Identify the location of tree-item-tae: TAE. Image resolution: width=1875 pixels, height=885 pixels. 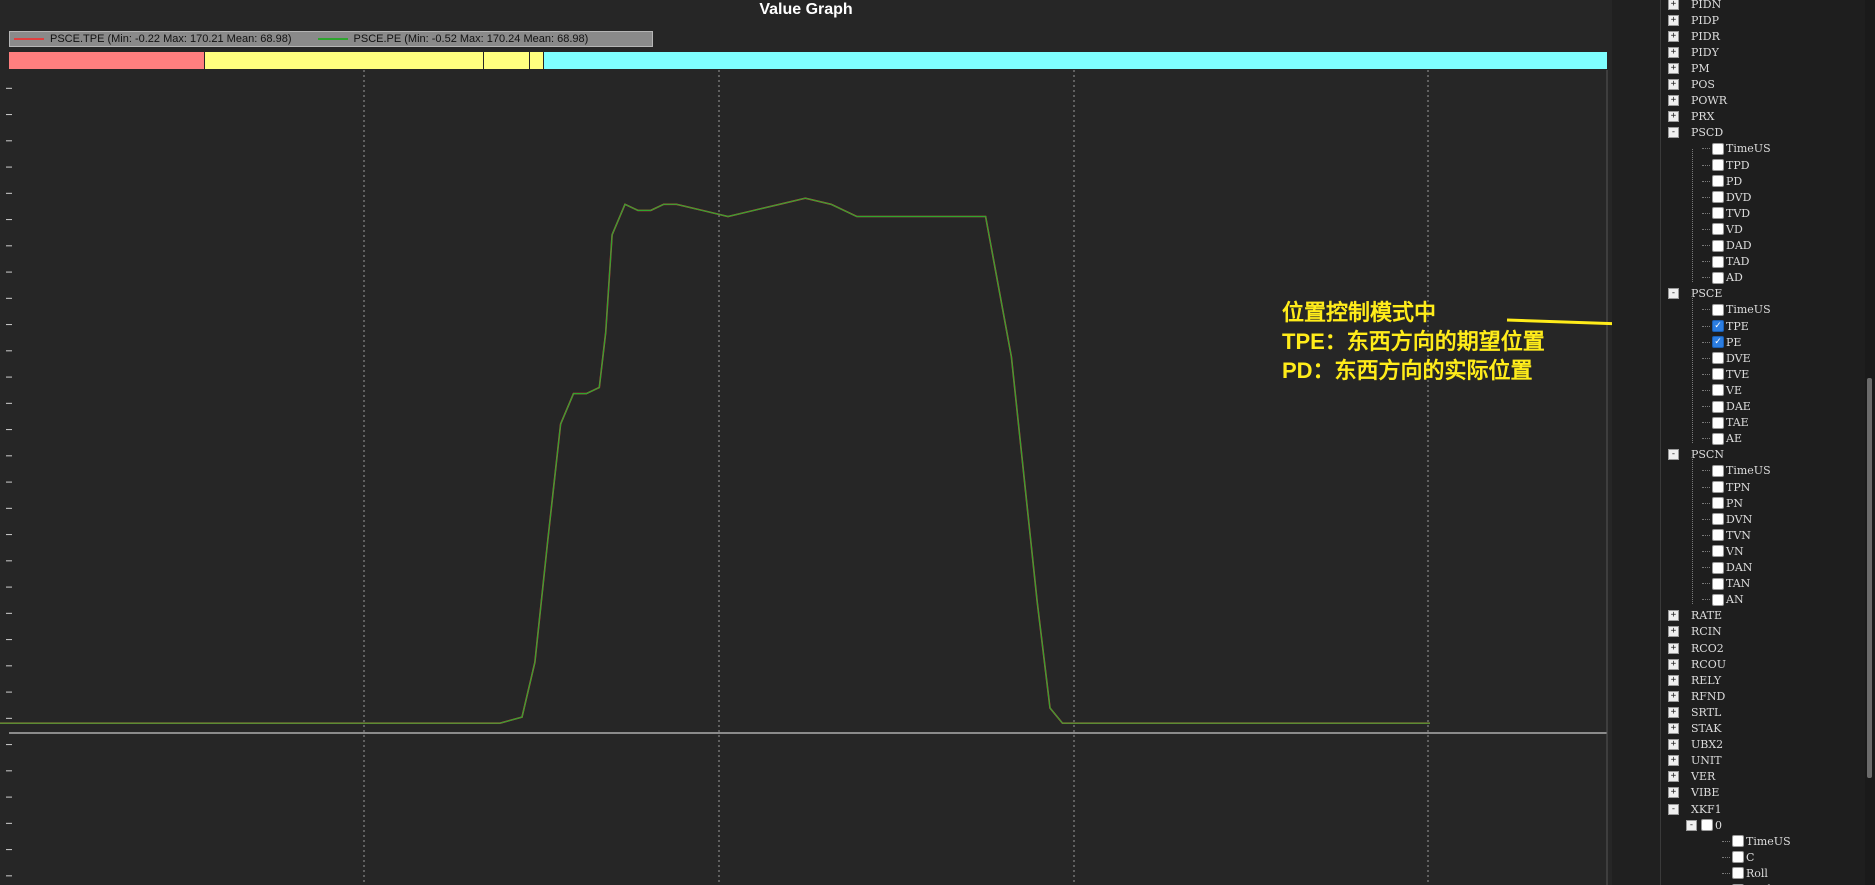
(1725, 423).